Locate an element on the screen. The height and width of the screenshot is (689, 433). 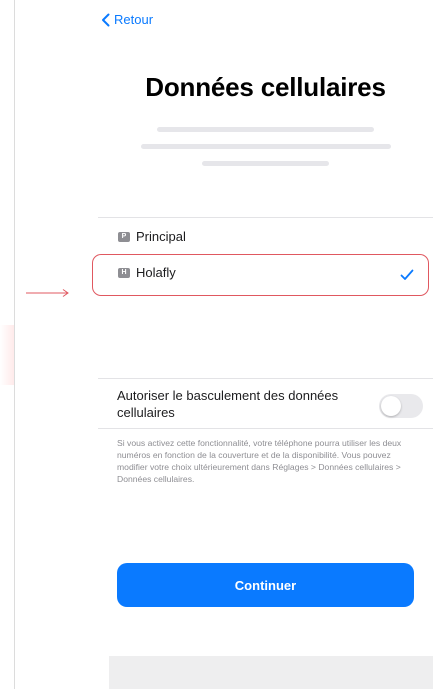
continue-button: Continuer is located at coordinates (265, 585).